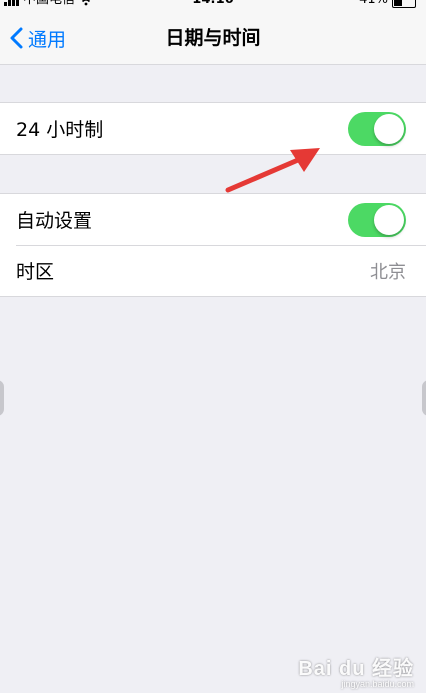  What do you see at coordinates (35, 272) in the screenshot?
I see `row-time-zone-label: 时区` at bounding box center [35, 272].